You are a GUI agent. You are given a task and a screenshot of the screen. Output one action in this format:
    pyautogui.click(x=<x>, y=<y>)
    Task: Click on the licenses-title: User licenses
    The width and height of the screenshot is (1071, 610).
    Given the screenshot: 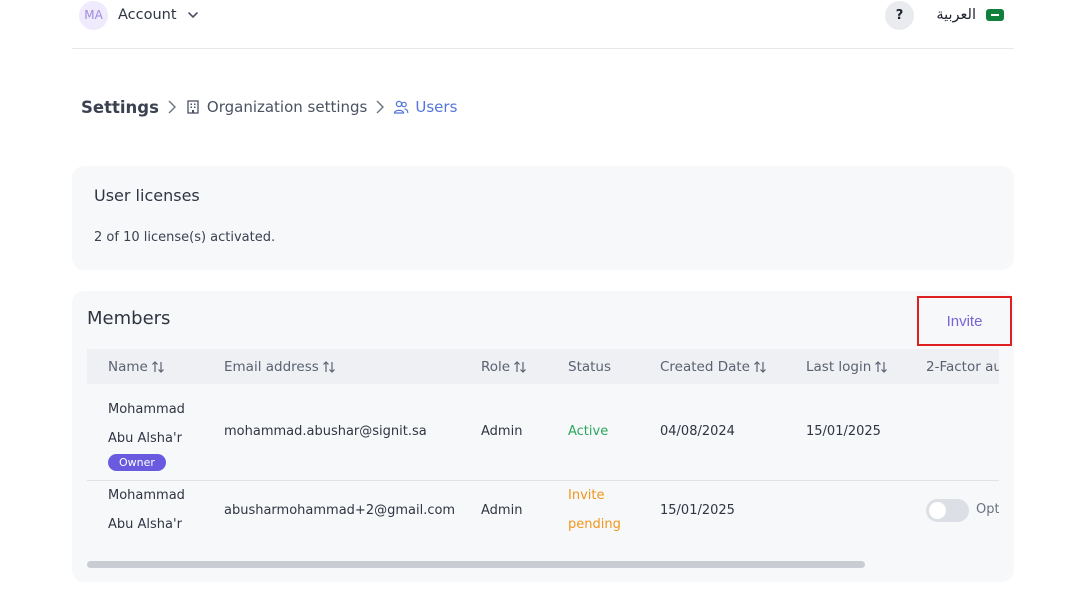 What is the action you would take?
    pyautogui.click(x=147, y=195)
    